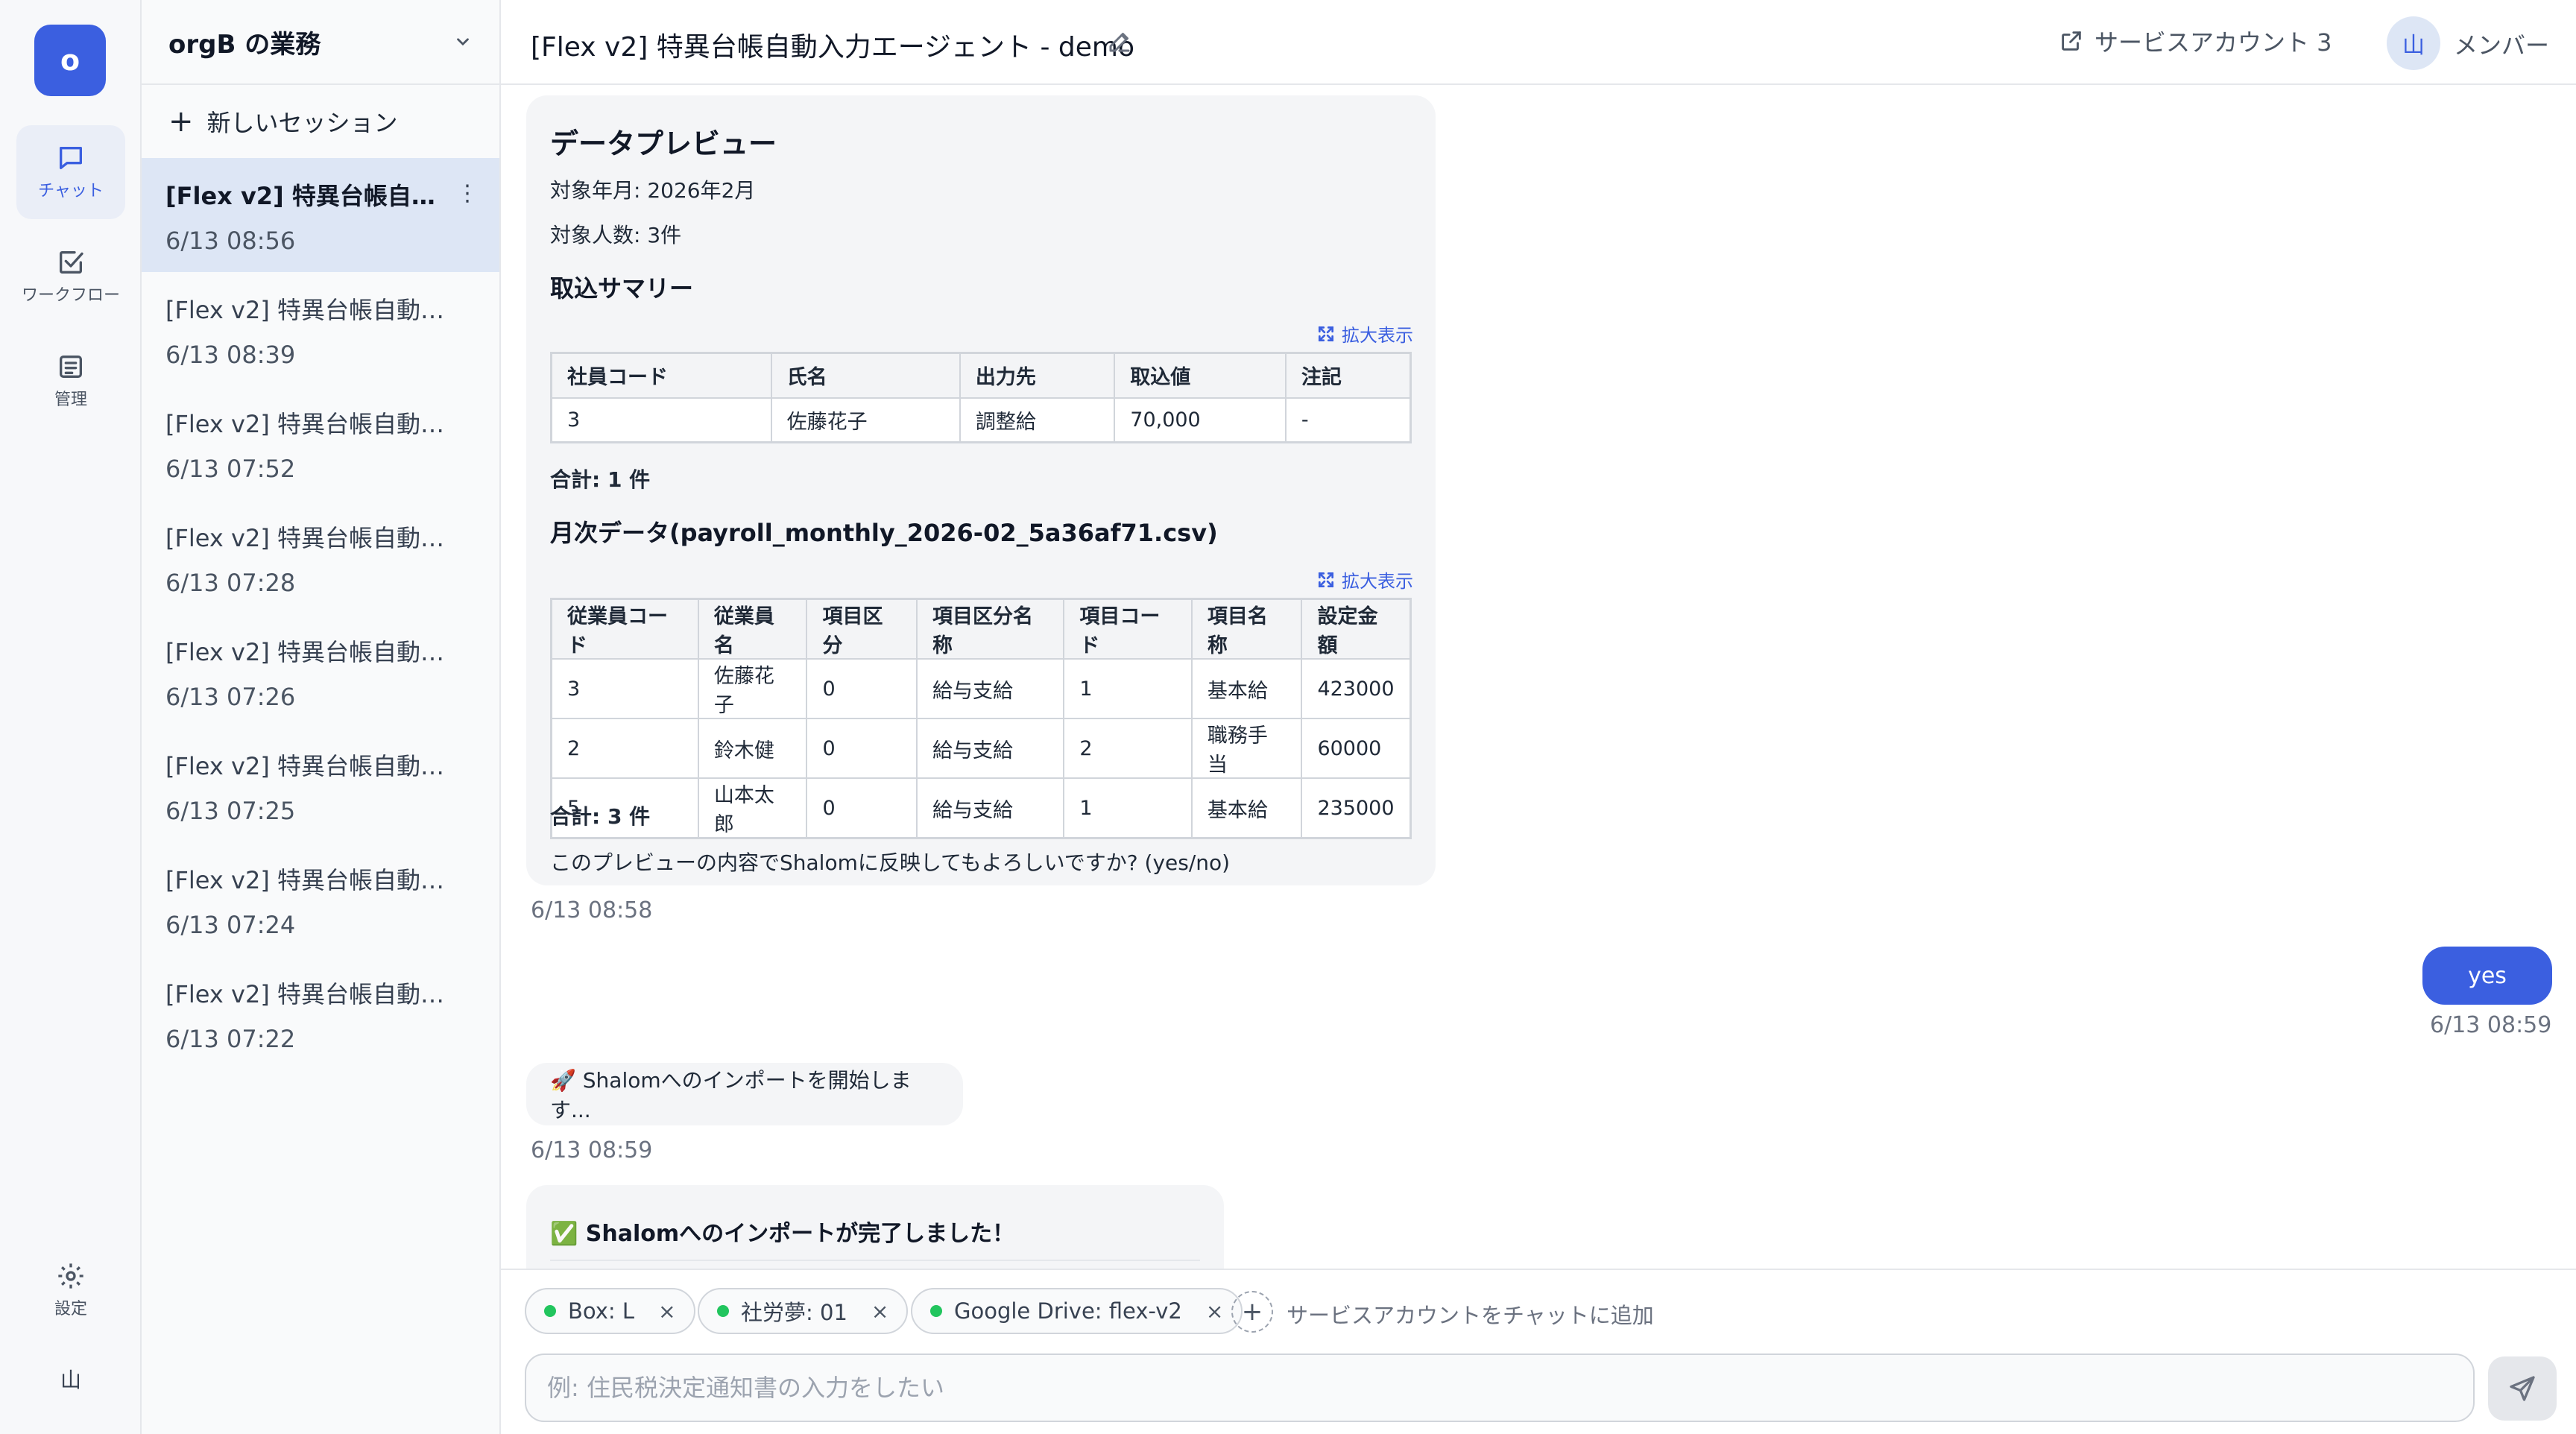 The height and width of the screenshot is (1434, 2576). Describe the element at coordinates (1200, 420) in the screenshot. I see `table-cell: 70,000` at that location.